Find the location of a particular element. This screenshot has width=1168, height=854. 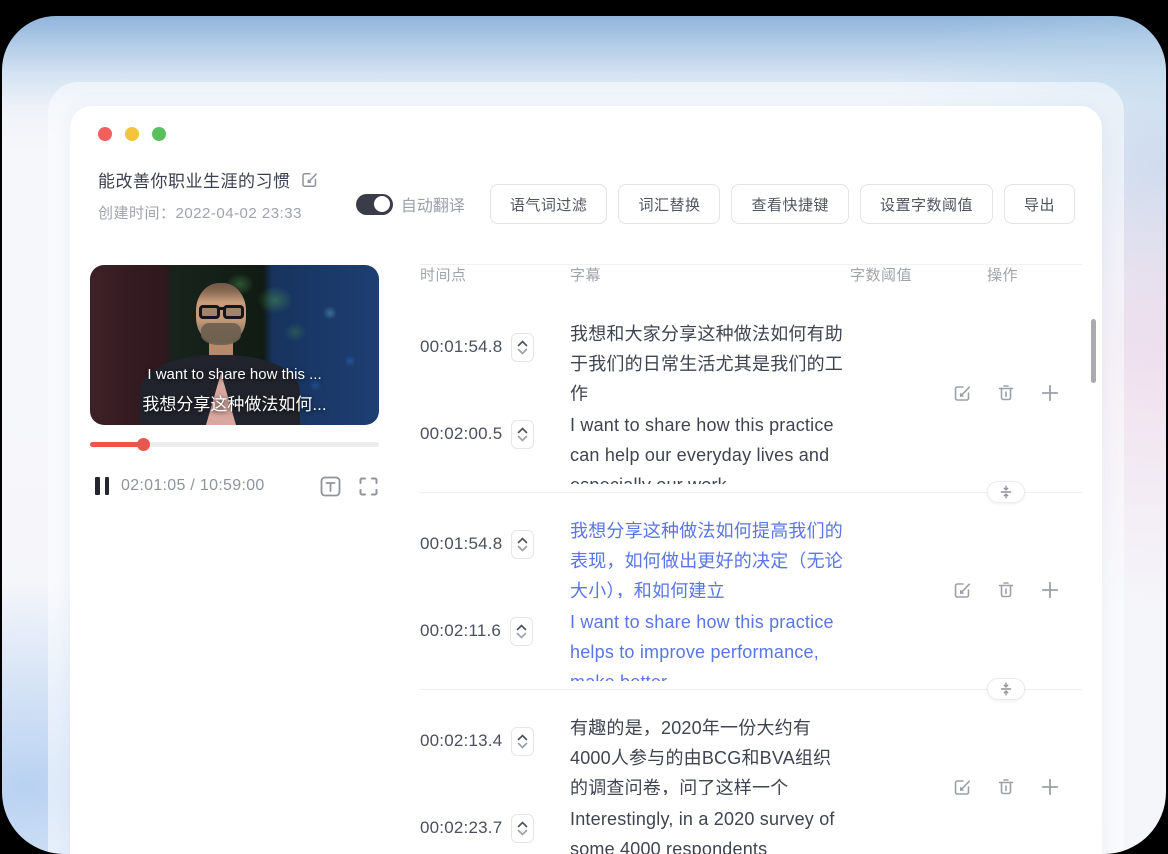

created-time-label: 创建时间：2022-04-02 23:33 is located at coordinates (200, 213).